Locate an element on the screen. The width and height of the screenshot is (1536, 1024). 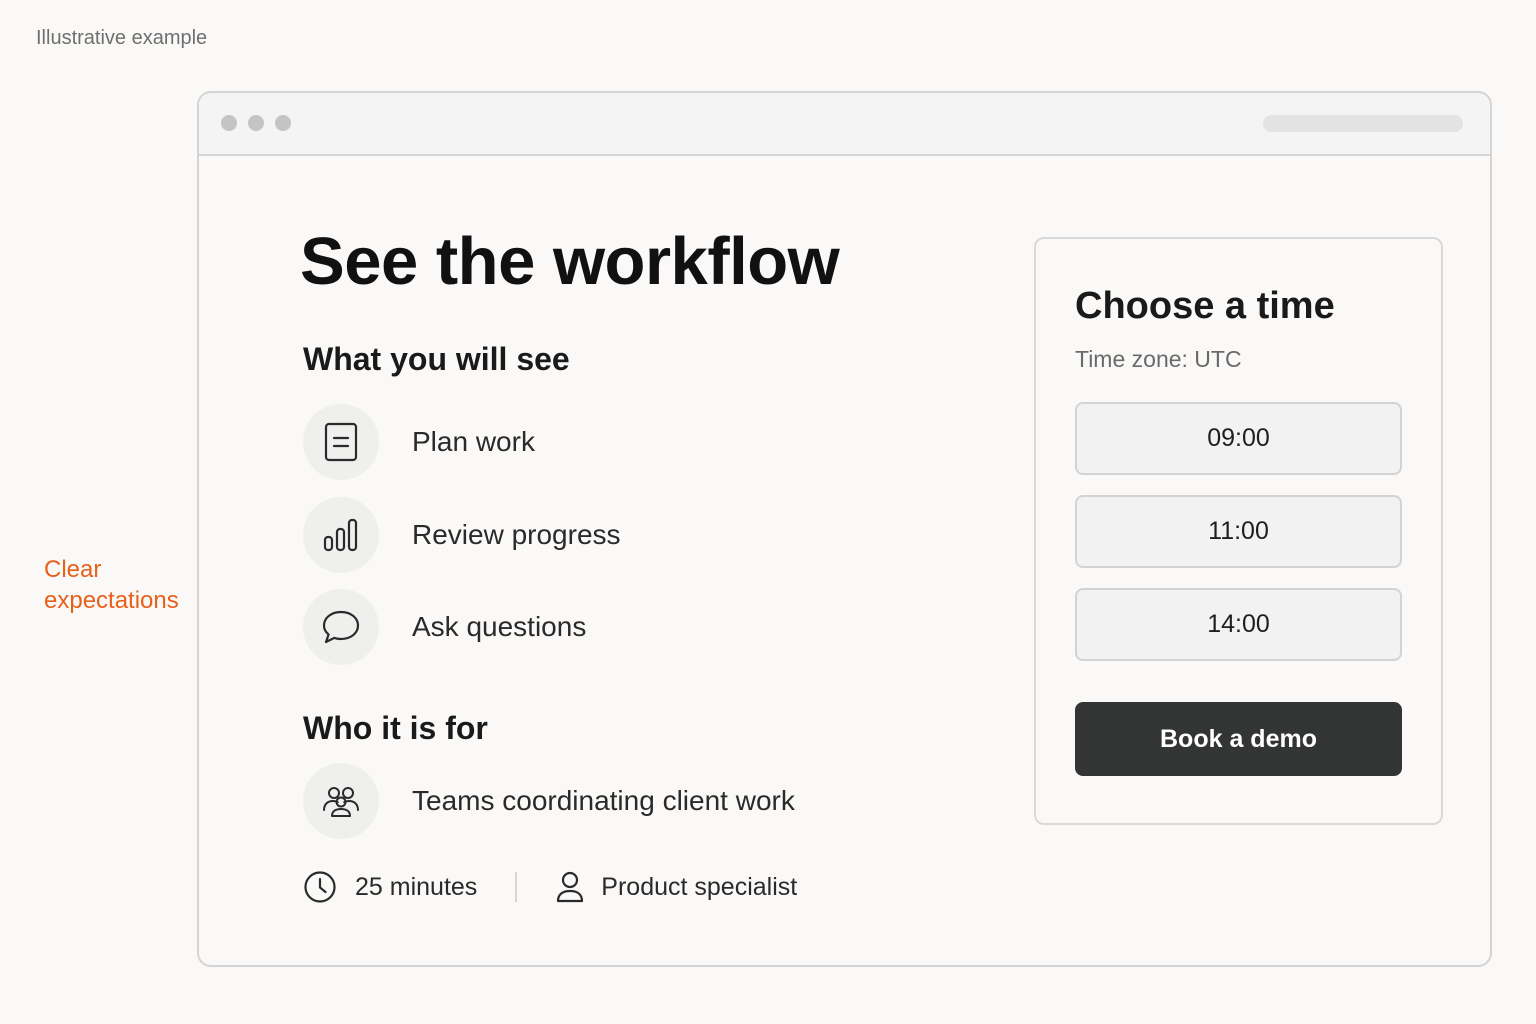
audience-icon-circle is located at coordinates (341, 801).